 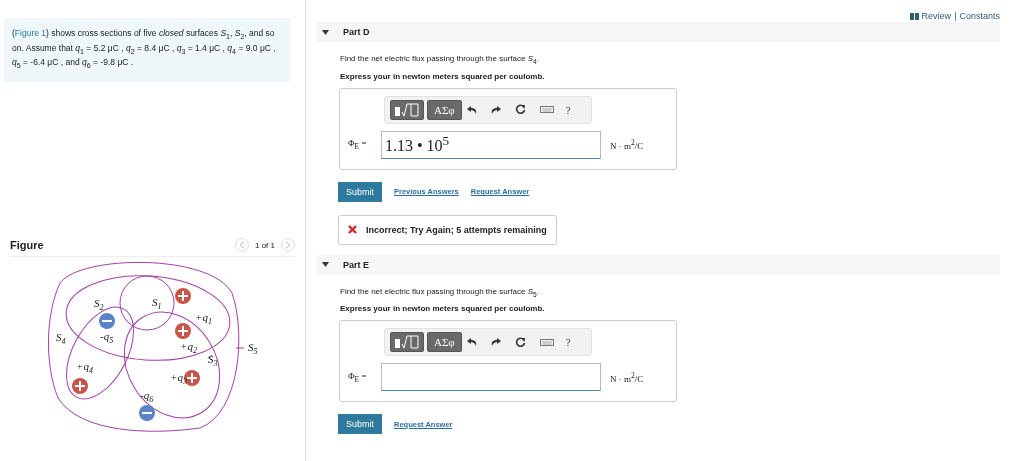 I want to click on chevron-right-icon, so click(x=288, y=245).